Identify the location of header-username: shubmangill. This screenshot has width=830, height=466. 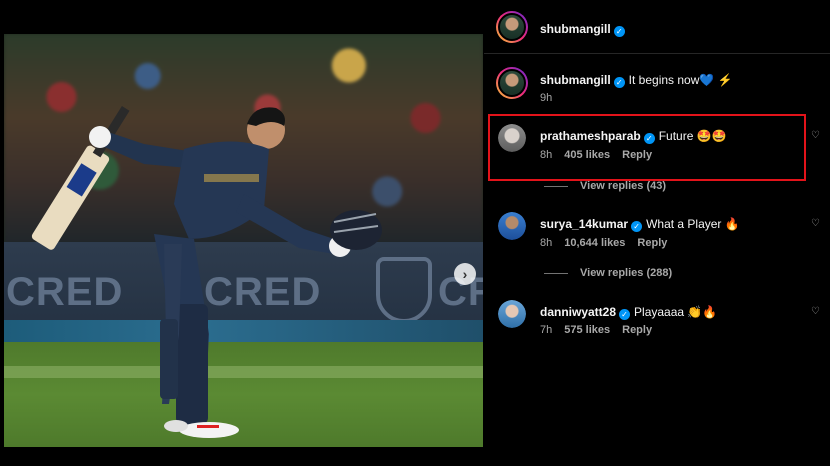
(575, 29).